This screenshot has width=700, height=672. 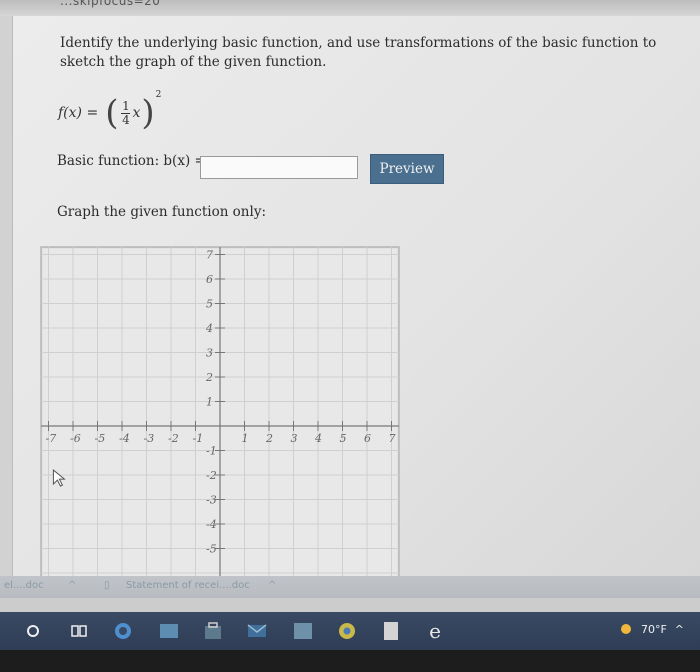 I want to click on url-text: ...skipfocus=20, so click(x=110, y=4).